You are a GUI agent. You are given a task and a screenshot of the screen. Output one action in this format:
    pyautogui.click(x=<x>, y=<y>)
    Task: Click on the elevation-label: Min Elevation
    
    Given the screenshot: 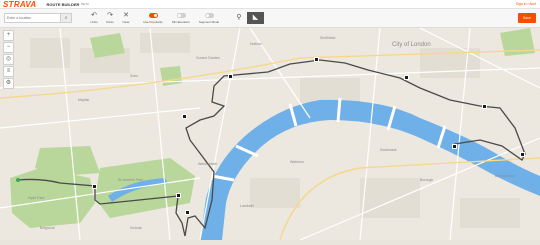 What is the action you would take?
    pyautogui.click(x=180, y=22)
    